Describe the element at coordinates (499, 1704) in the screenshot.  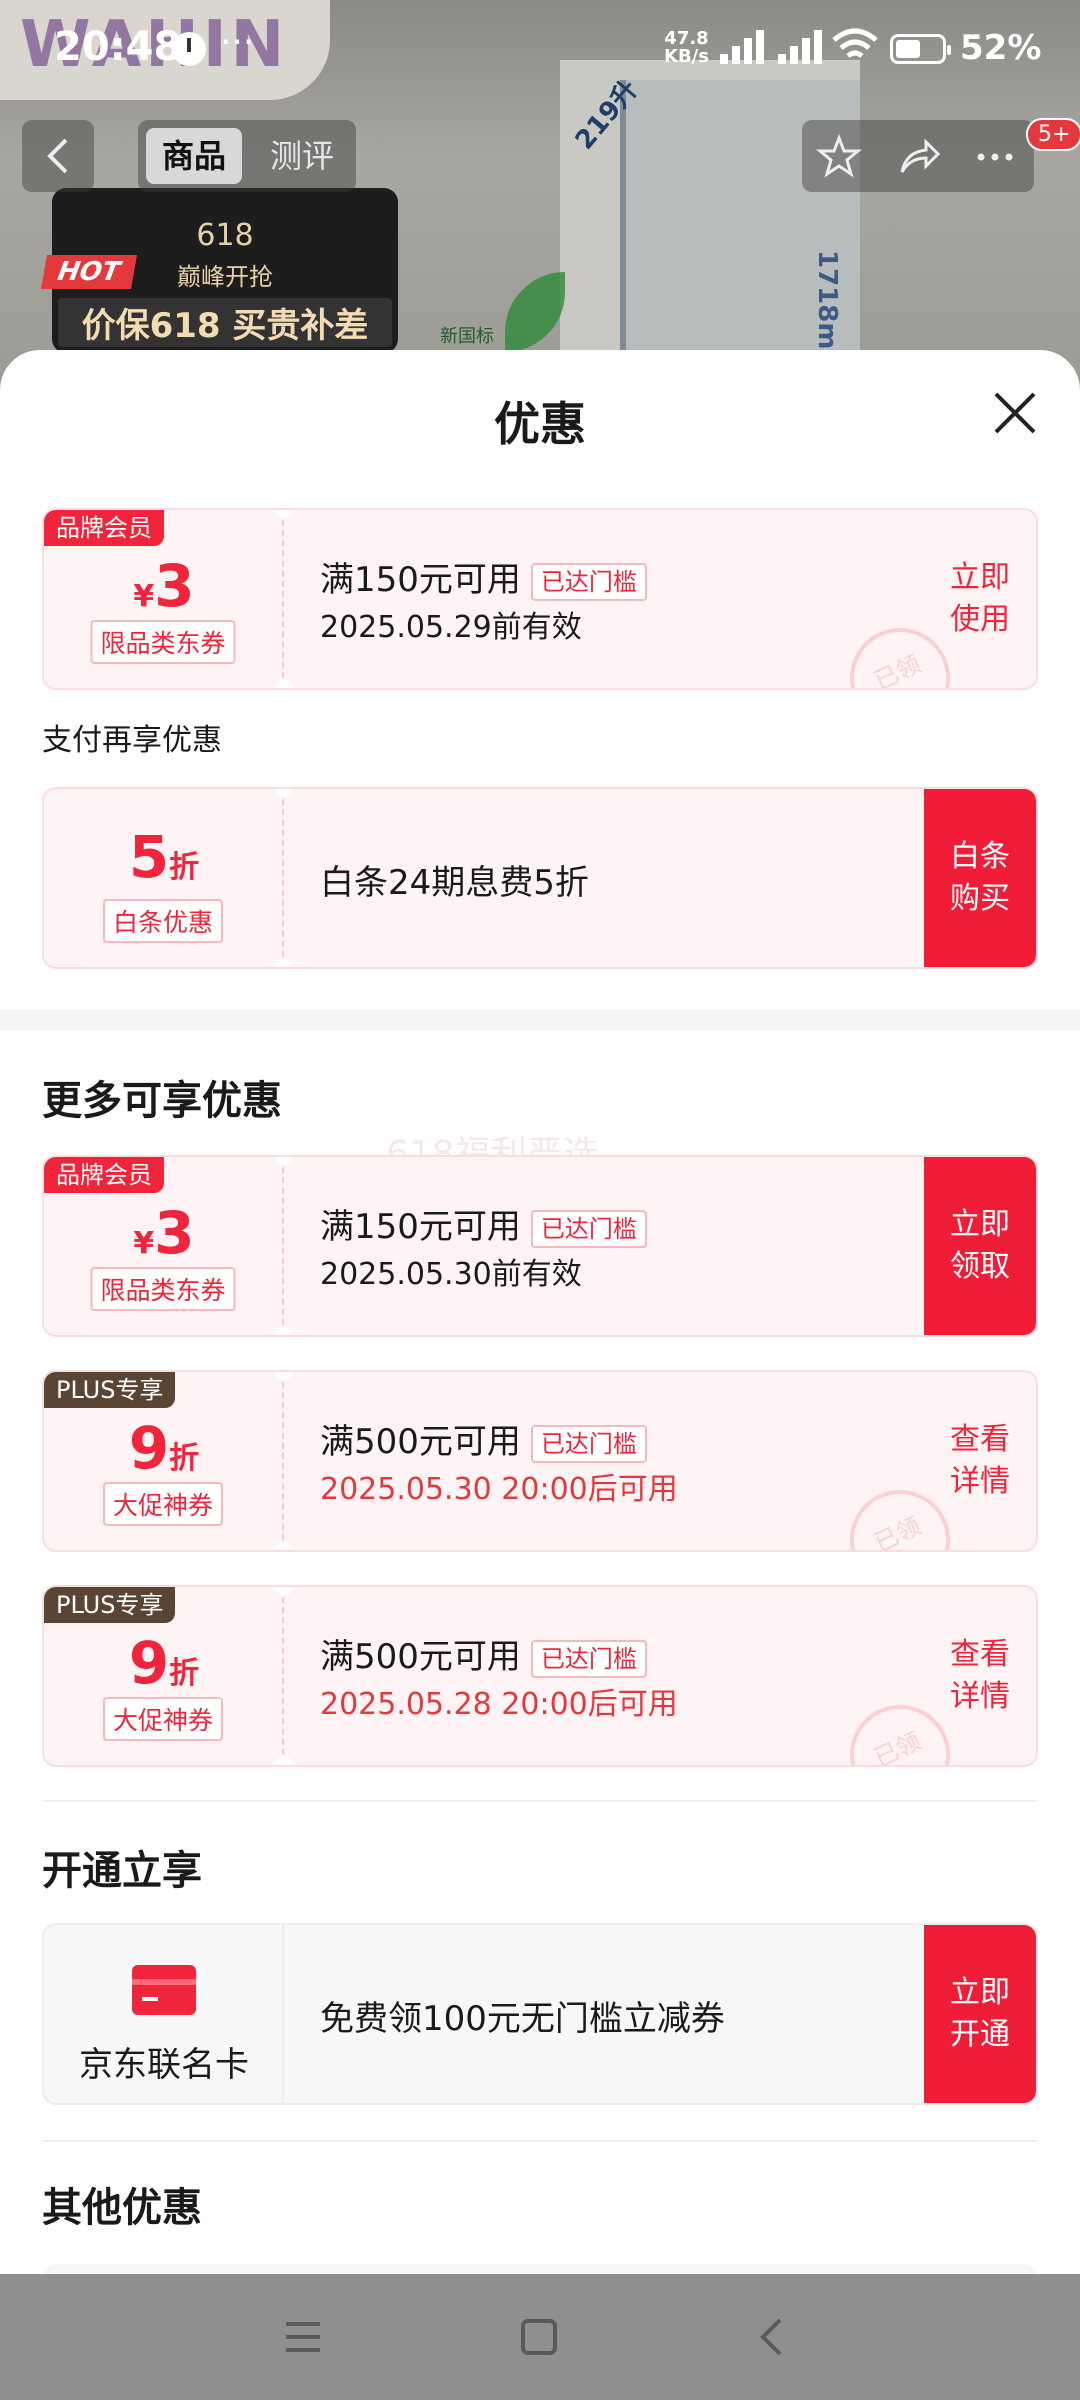
I see `coupon-validity: 2025.05.28 20:00后可用` at that location.